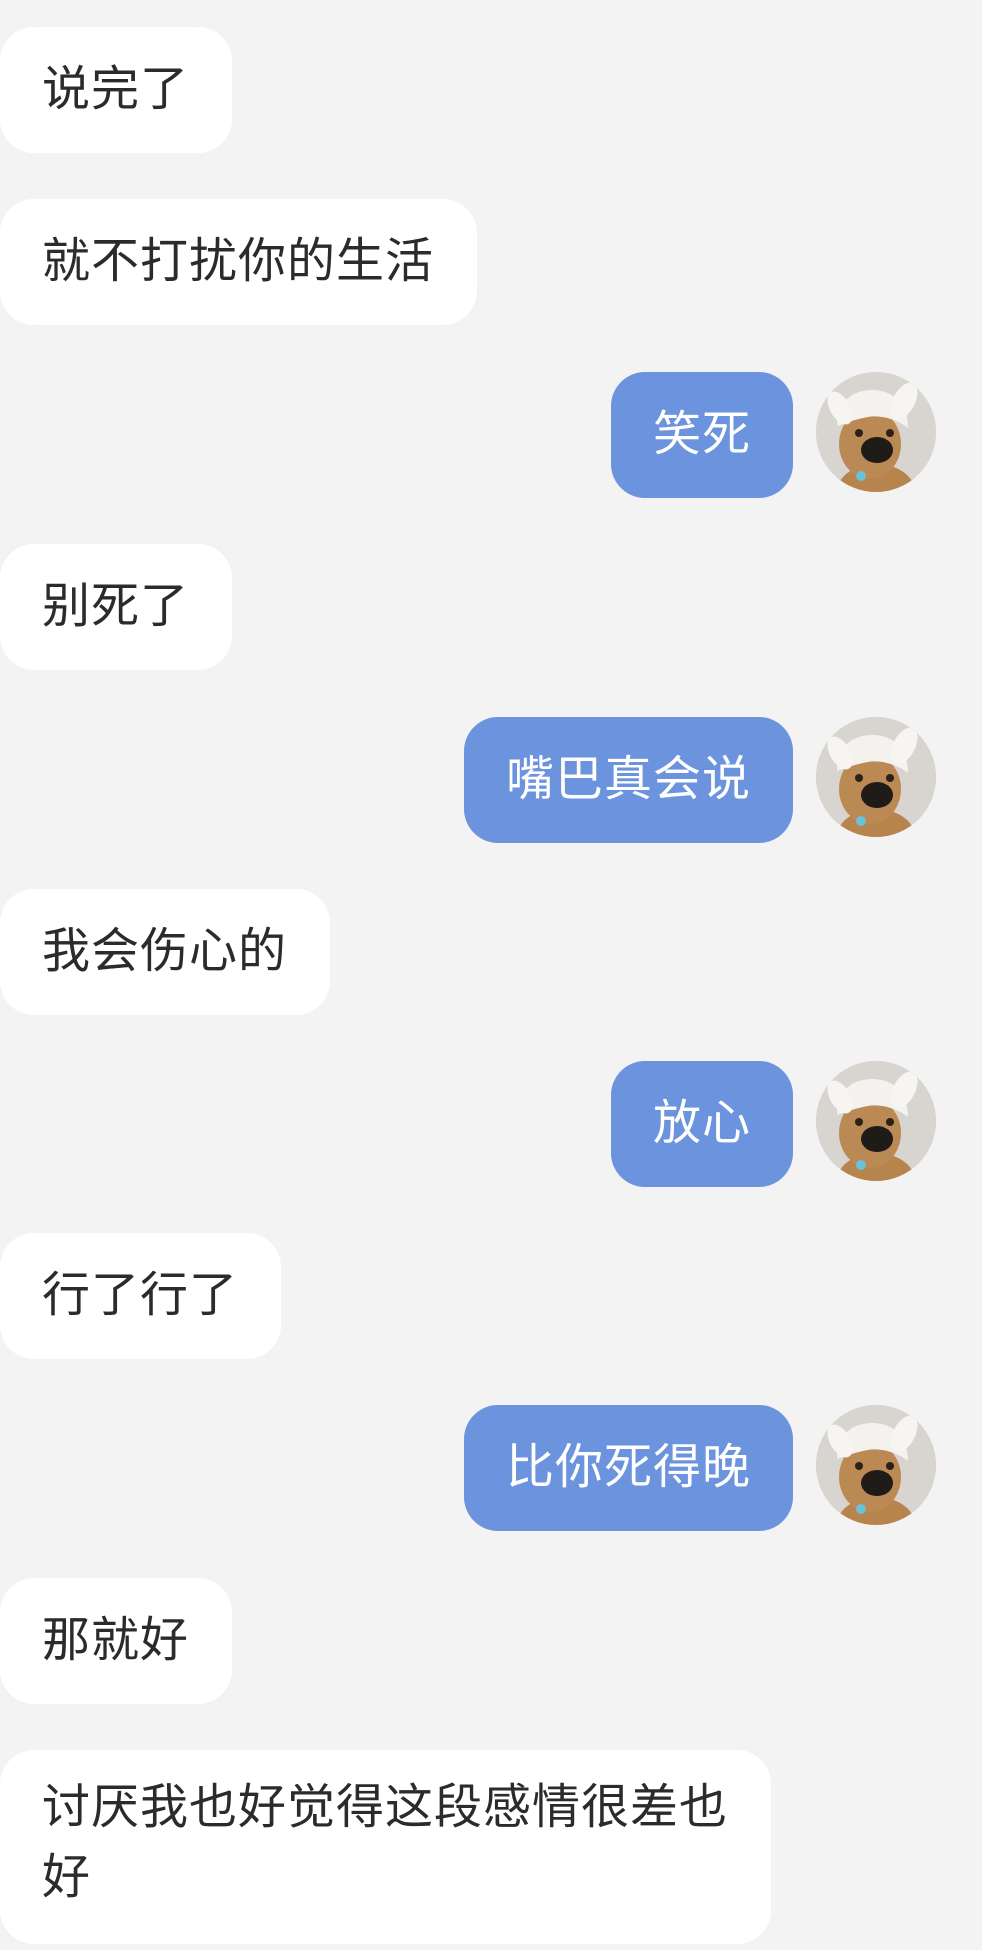 This screenshot has height=1950, width=982. I want to click on message-text: 比你死得晚, so click(629, 1467).